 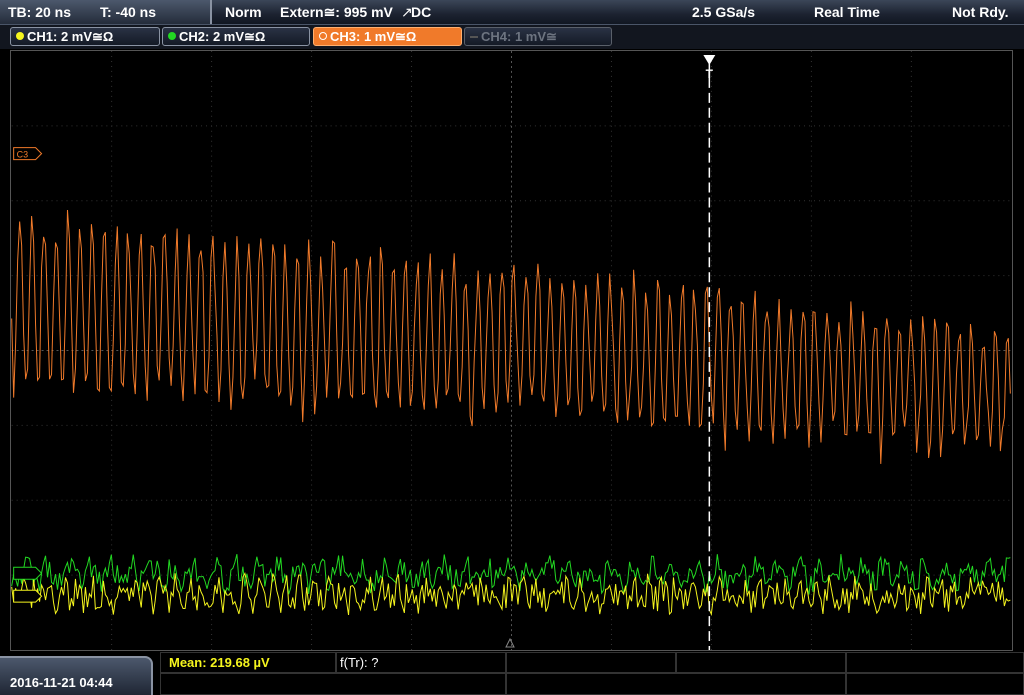 What do you see at coordinates (219, 662) in the screenshot?
I see `mean-measurement: Mean: 219.68 µV` at bounding box center [219, 662].